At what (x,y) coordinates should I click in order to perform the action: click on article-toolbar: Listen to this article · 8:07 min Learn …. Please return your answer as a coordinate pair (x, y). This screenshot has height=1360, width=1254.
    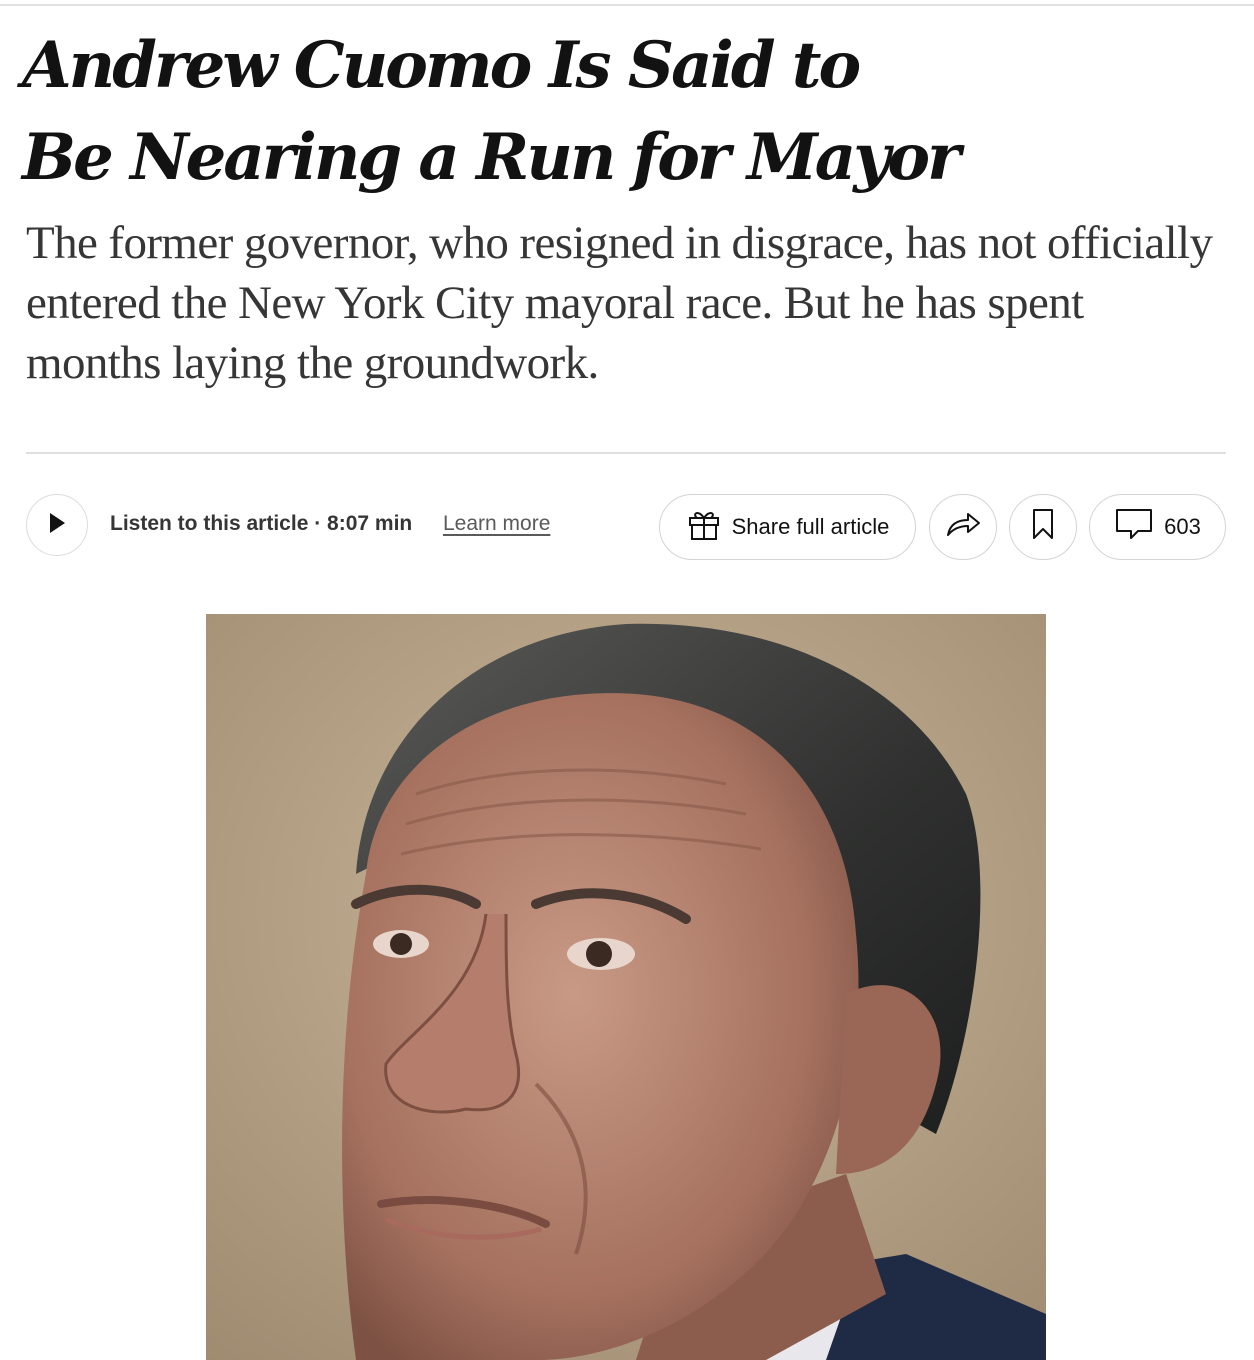
    Looking at the image, I should click on (626, 527).